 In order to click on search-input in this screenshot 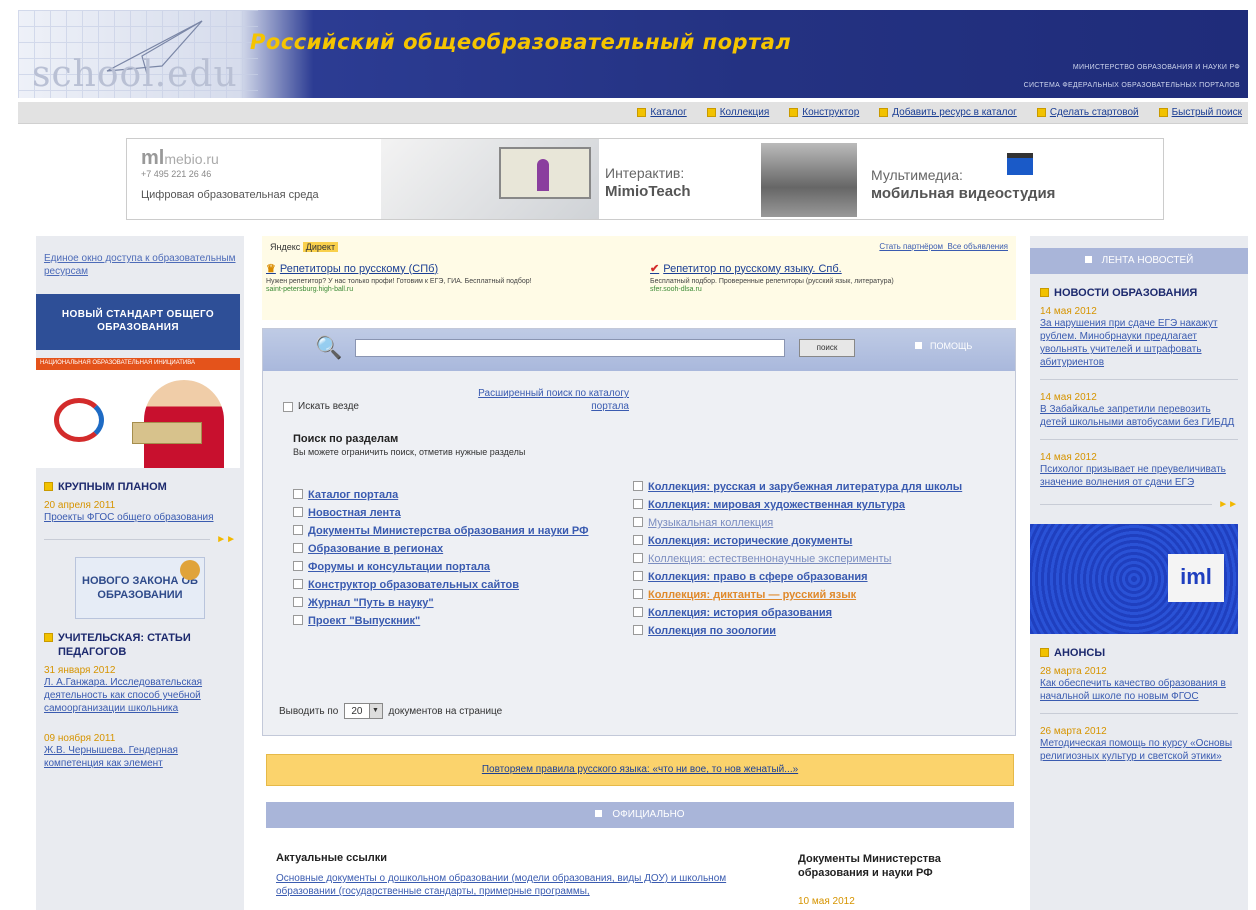, I will do `click(570, 348)`.